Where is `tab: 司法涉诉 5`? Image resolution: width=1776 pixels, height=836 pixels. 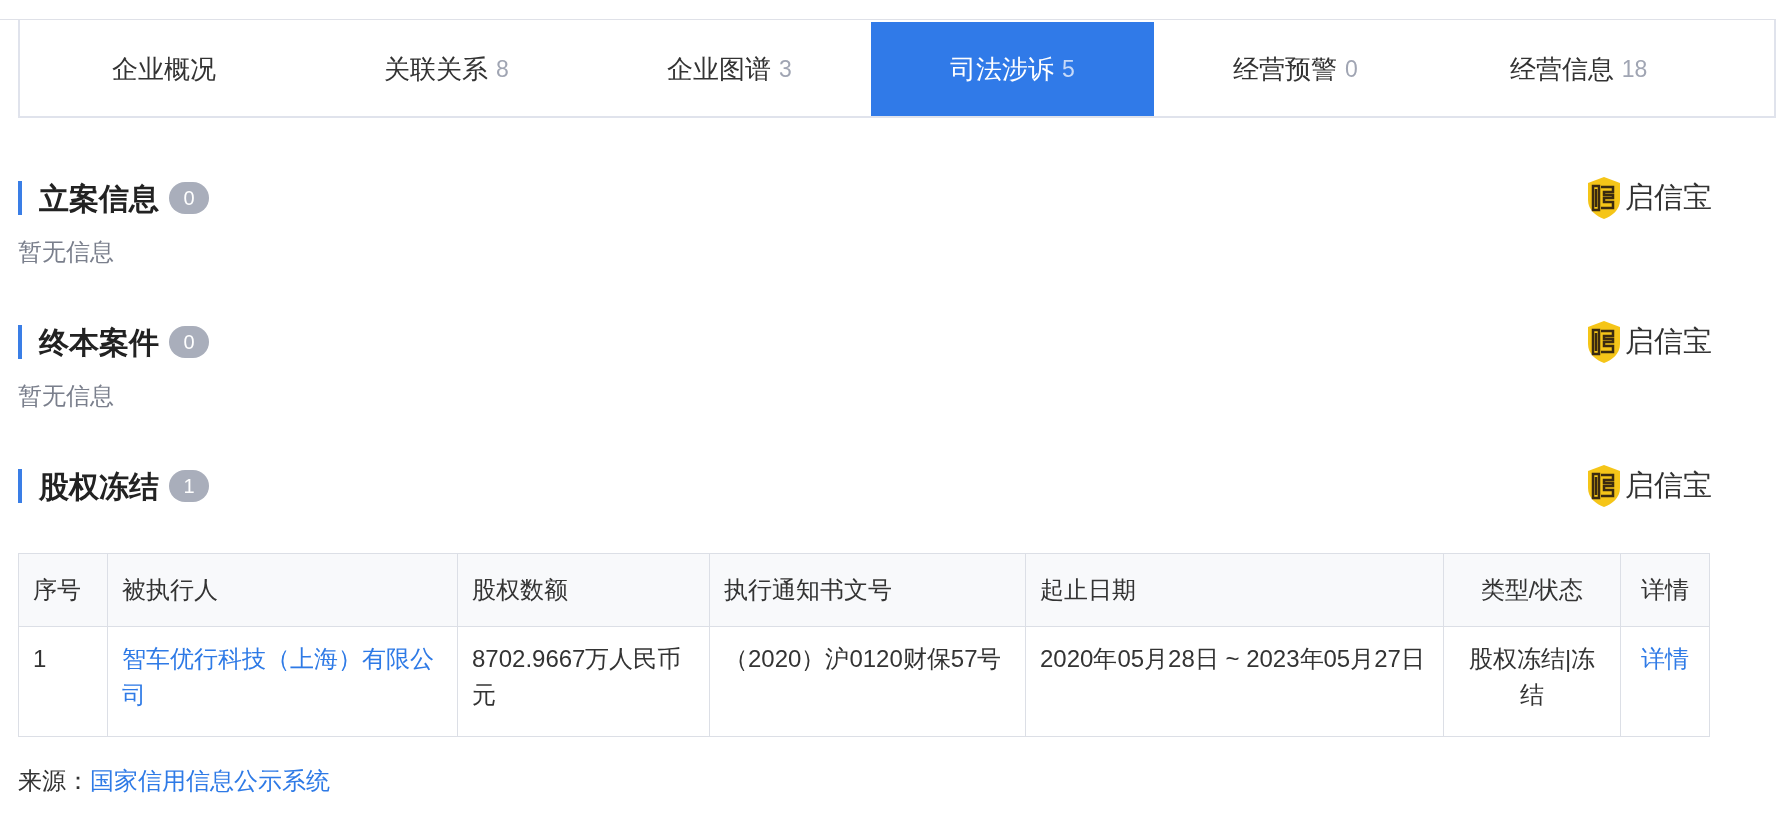 tab: 司法涉诉 5 is located at coordinates (1012, 69).